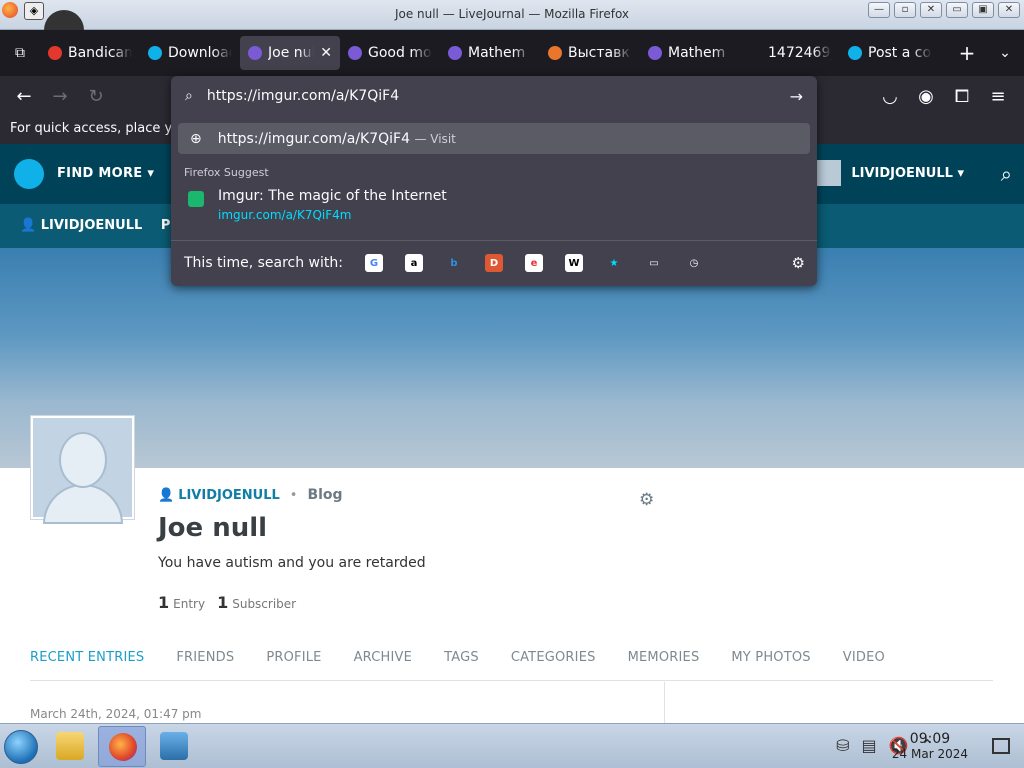  Describe the element at coordinates (553, 665) in the screenshot. I see `profile-tab-categories: CATEGORIES` at that location.